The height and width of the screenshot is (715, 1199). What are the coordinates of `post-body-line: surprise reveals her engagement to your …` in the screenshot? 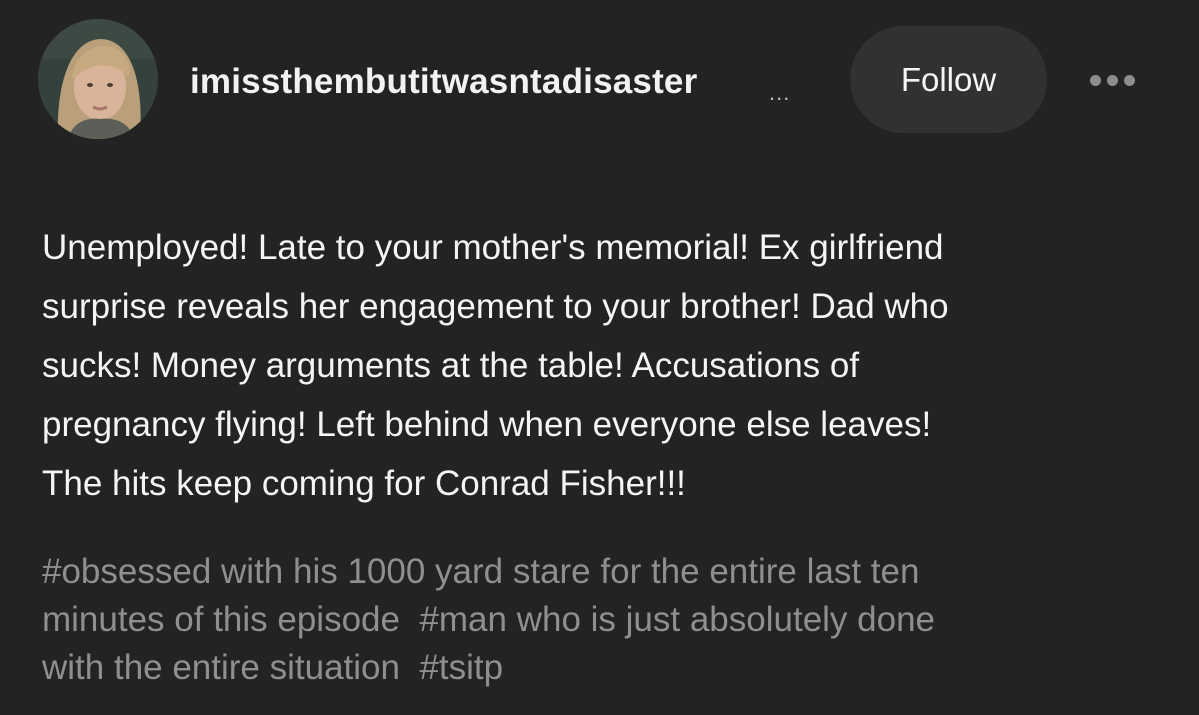 It's located at (495, 306).